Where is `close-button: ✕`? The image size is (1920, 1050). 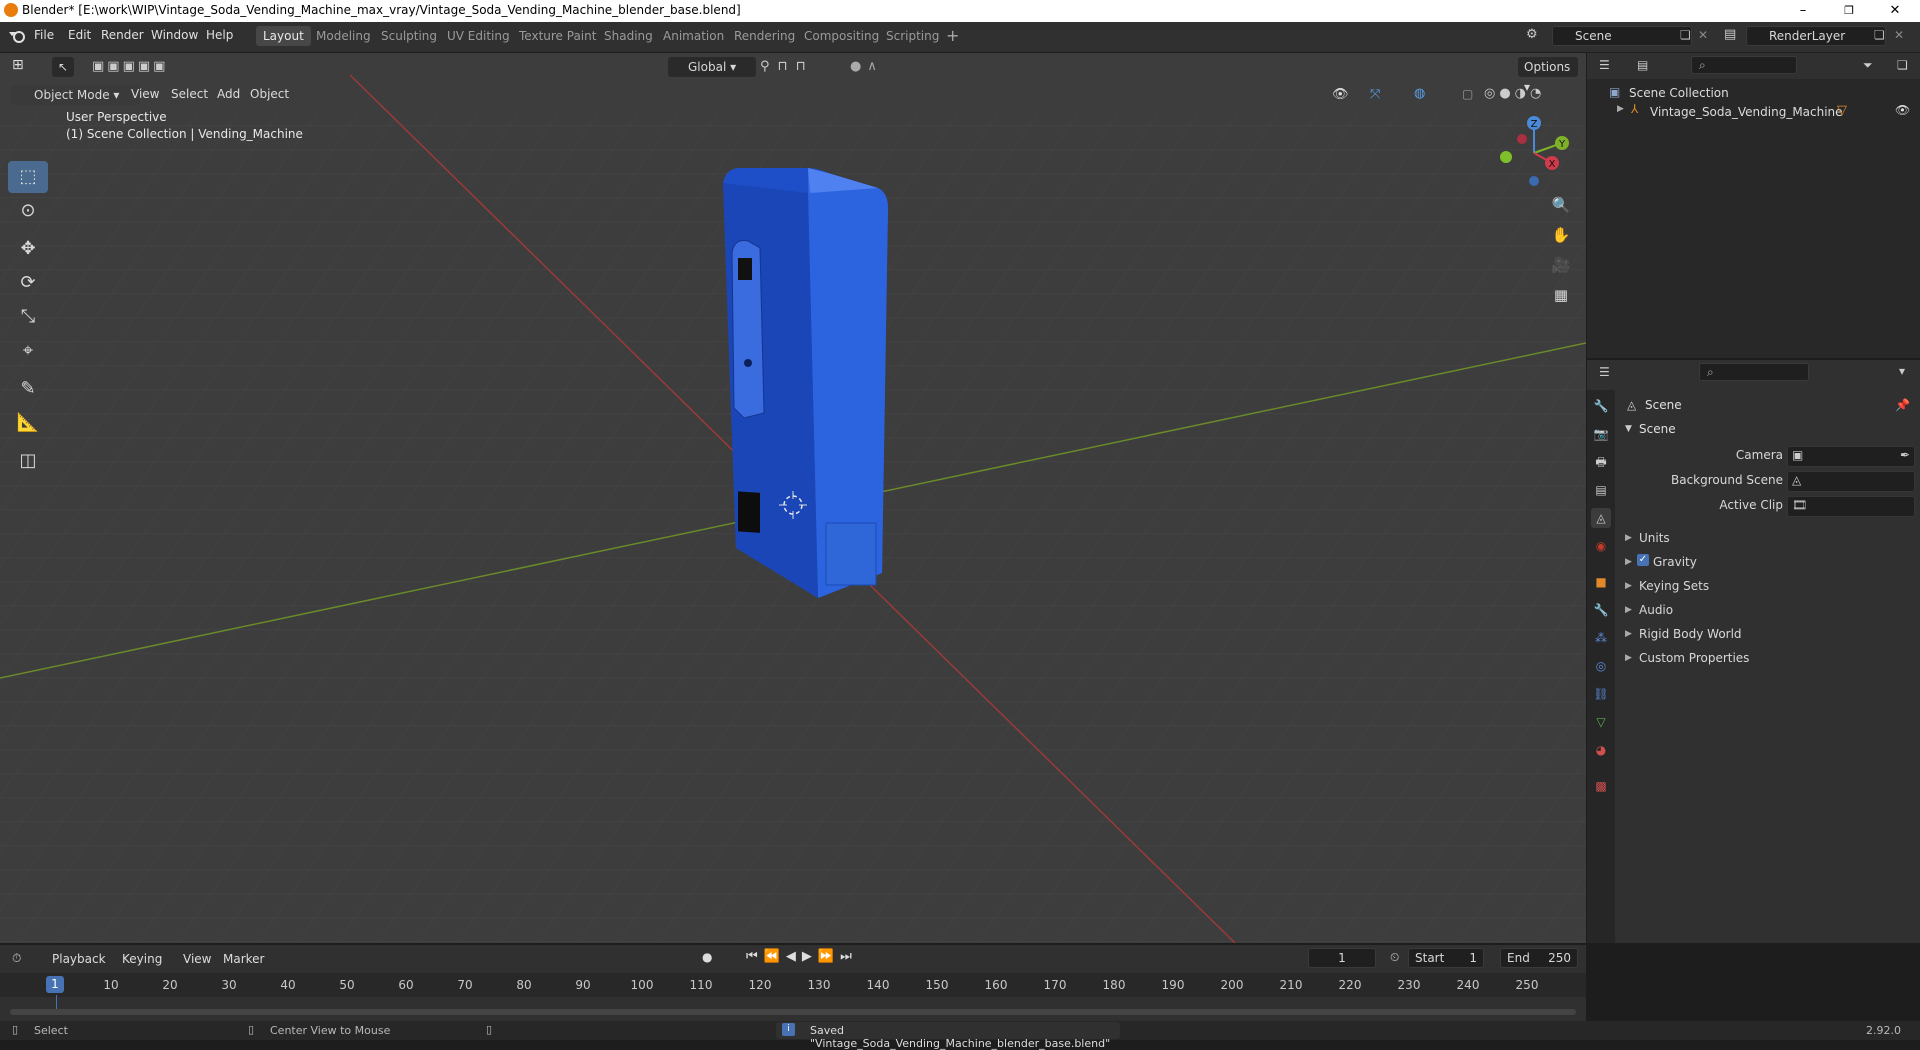
close-button: ✕ is located at coordinates (1895, 11).